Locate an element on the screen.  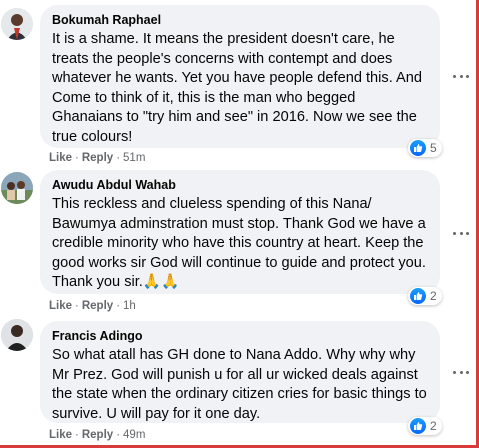
comment-author: Bokumah Raphael is located at coordinates (240, 20).